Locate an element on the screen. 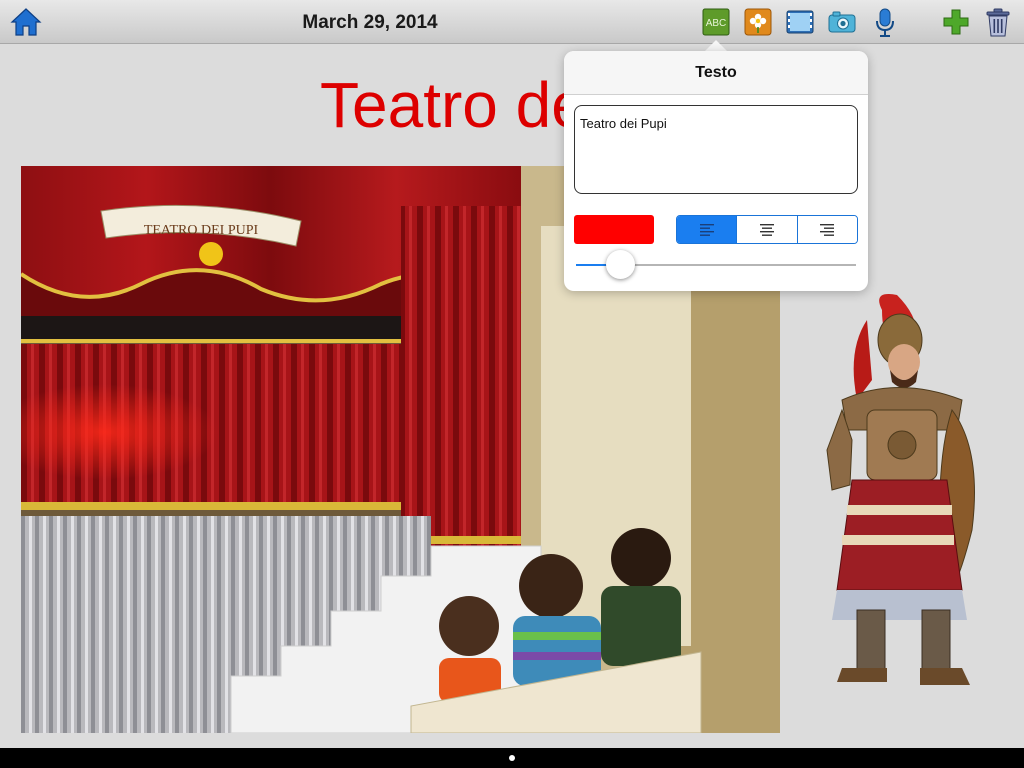 The image size is (1024, 768). microphone-icon is located at coordinates (885, 22).